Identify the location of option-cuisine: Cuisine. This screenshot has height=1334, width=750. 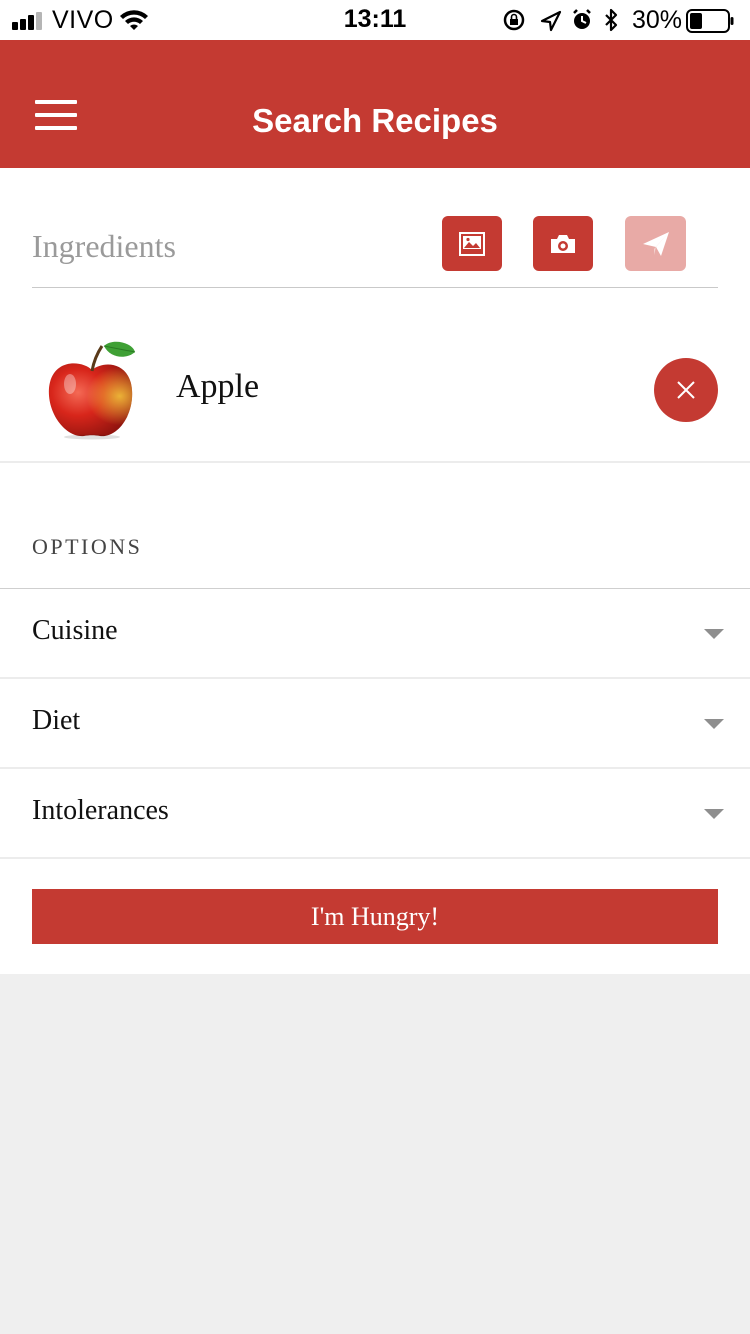
(375, 634).